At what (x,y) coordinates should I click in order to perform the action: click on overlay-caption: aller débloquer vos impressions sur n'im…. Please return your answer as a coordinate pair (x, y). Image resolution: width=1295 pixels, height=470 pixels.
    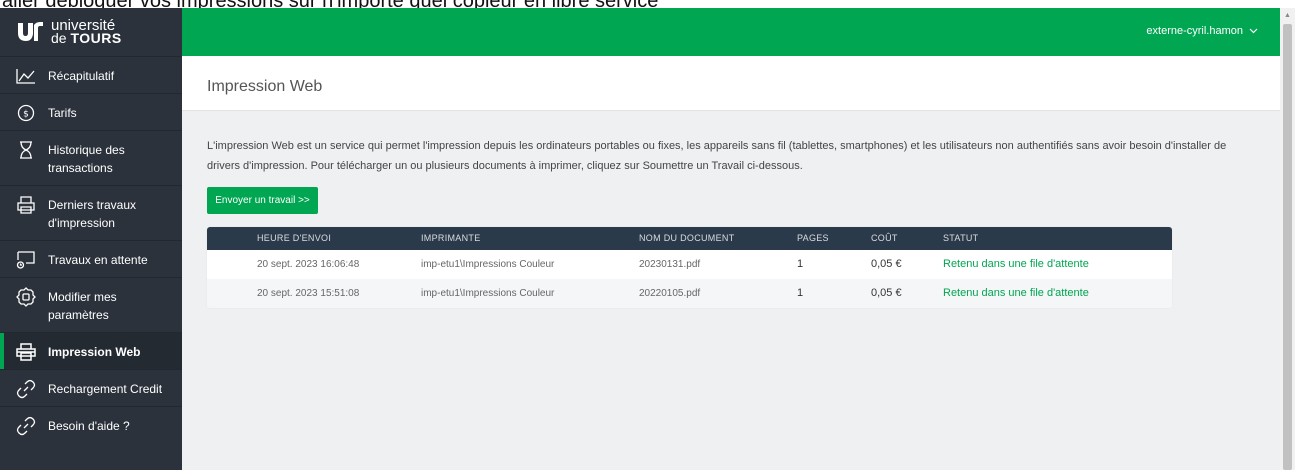
    Looking at the image, I should click on (647, 4).